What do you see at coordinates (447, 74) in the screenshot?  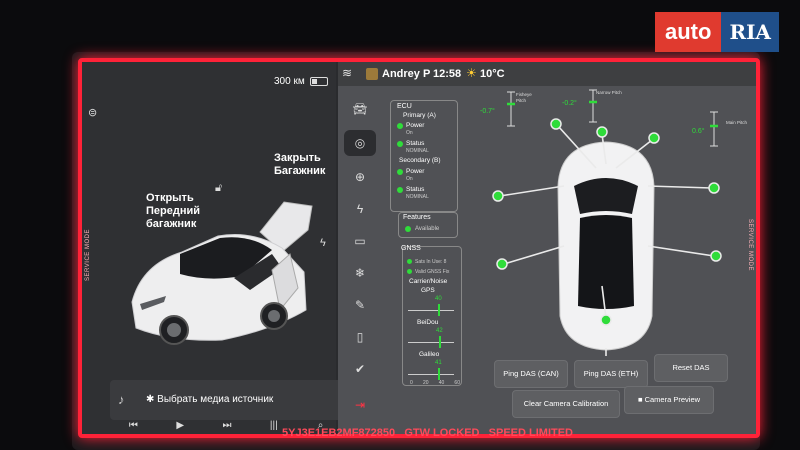 I see `clock: 12:58` at bounding box center [447, 74].